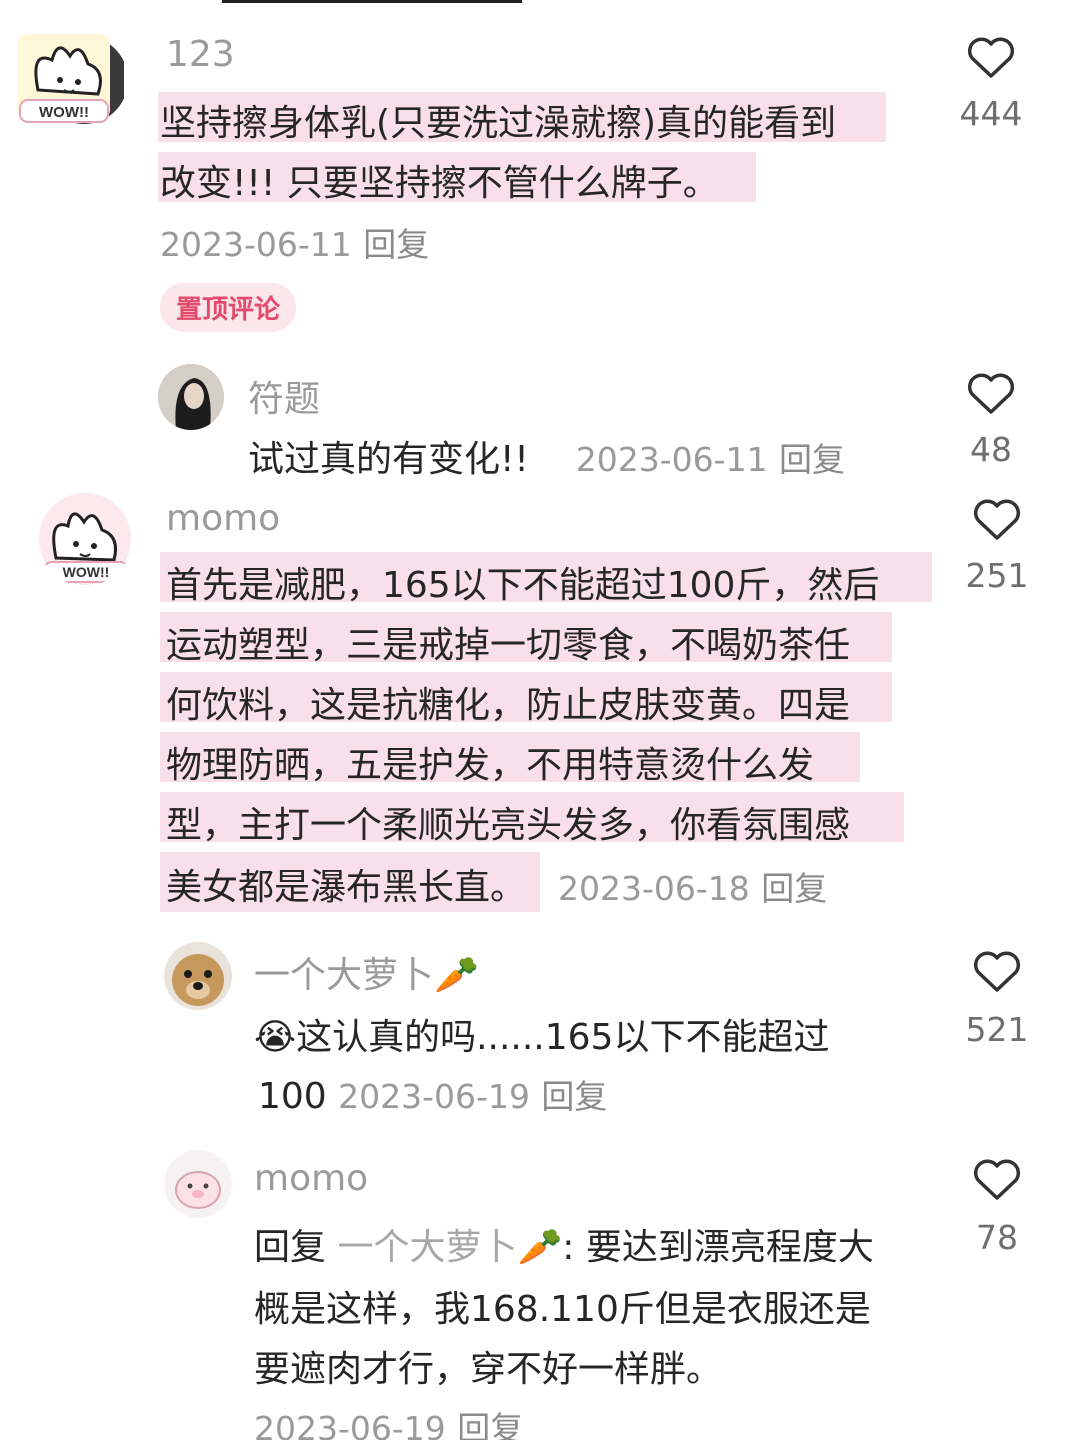 The width and height of the screenshot is (1080, 1440). I want to click on comment-text: 试过真的有变化!!, so click(388, 459).